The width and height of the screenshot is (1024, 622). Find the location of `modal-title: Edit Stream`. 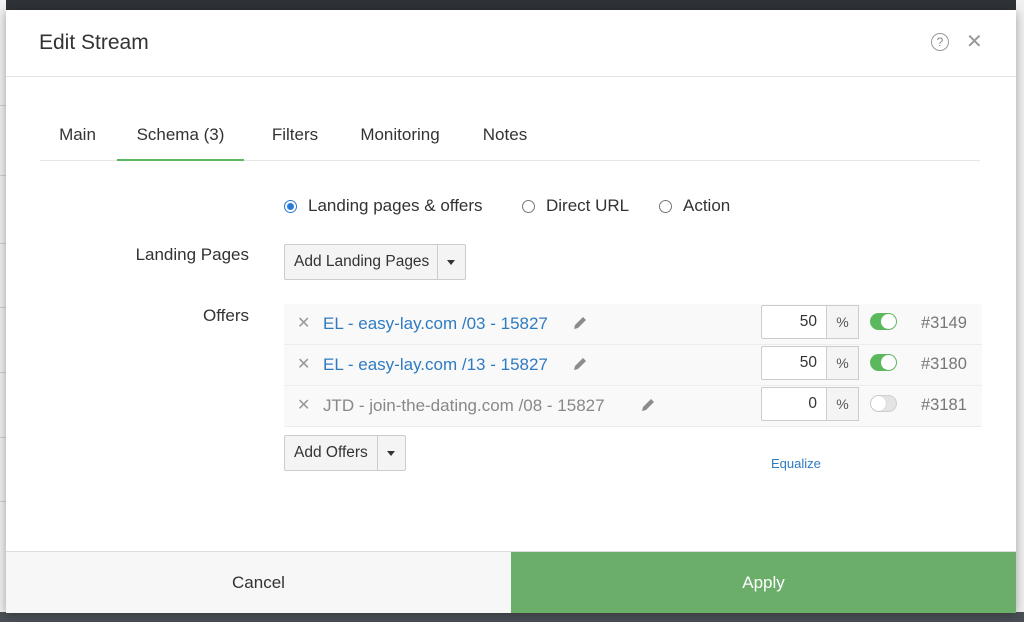

modal-title: Edit Stream is located at coordinates (94, 42).